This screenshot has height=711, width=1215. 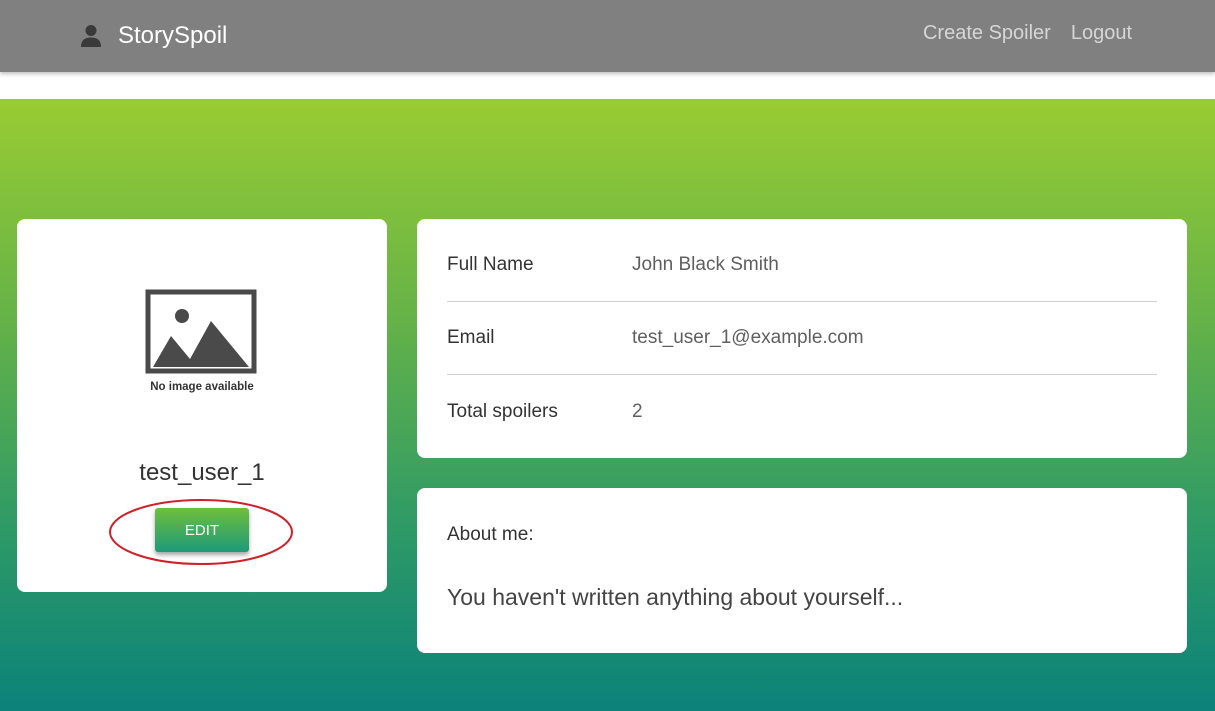 I want to click on profile-username: test_user_1, so click(x=202, y=472).